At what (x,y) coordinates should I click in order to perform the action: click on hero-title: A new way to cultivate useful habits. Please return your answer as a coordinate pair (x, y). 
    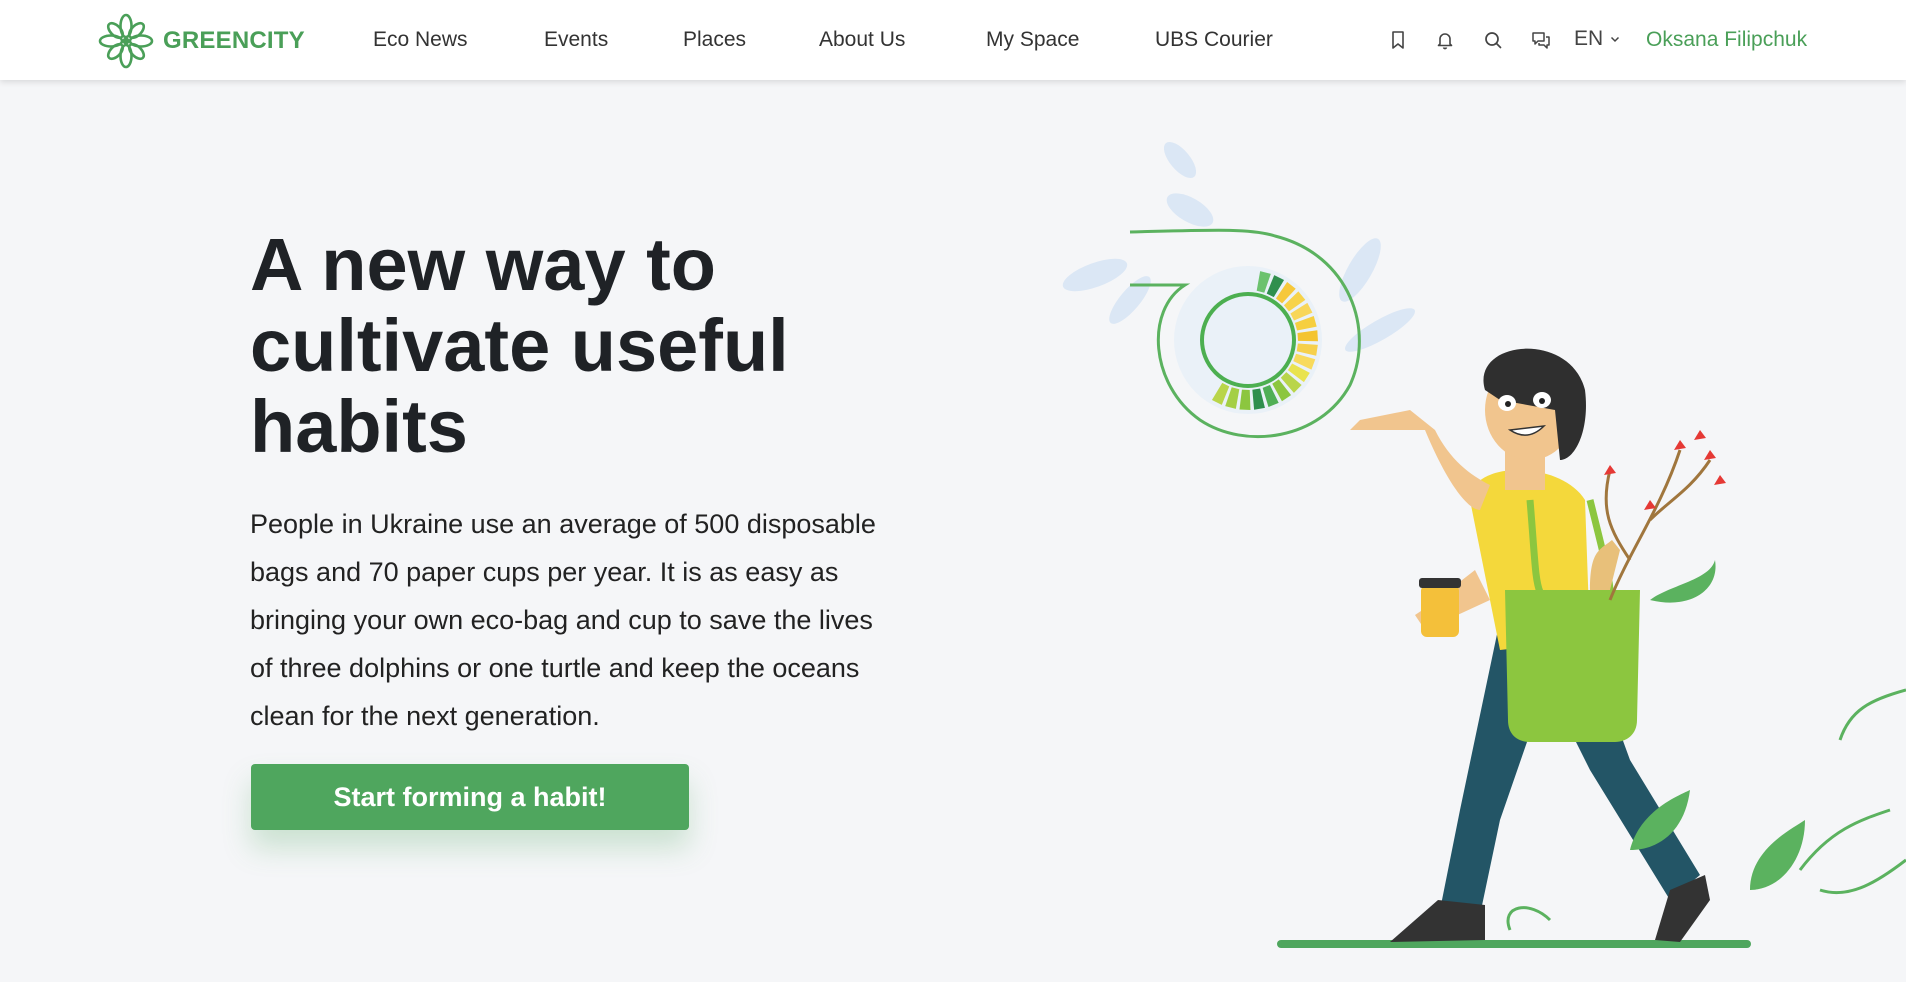
    Looking at the image, I should click on (519, 345).